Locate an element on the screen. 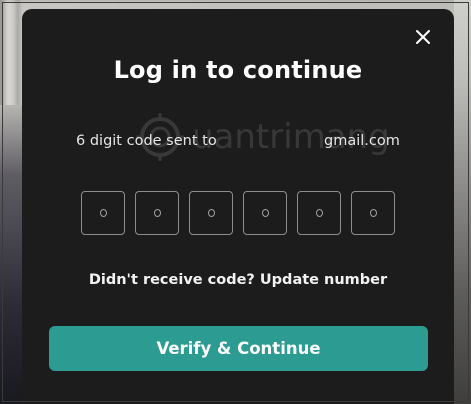  page-backdrop-right is located at coordinates (462, 202).